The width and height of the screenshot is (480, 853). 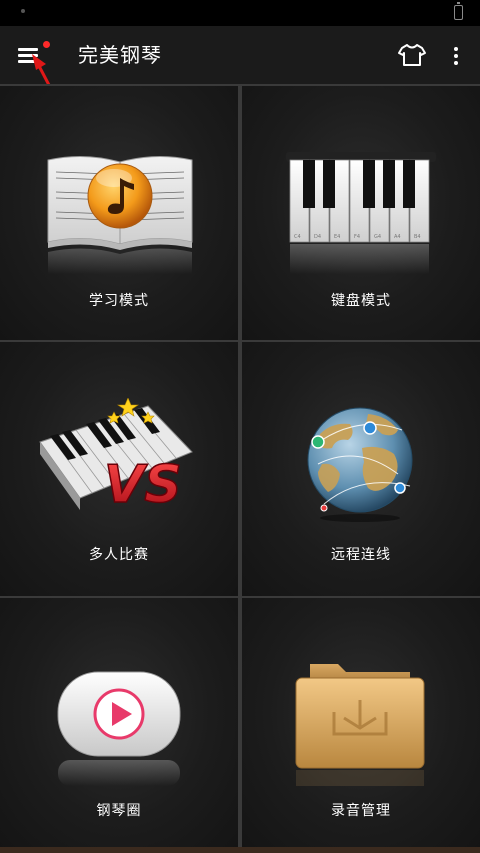 I want to click on vs-piano-icon: VS, so click(x=116, y=457).